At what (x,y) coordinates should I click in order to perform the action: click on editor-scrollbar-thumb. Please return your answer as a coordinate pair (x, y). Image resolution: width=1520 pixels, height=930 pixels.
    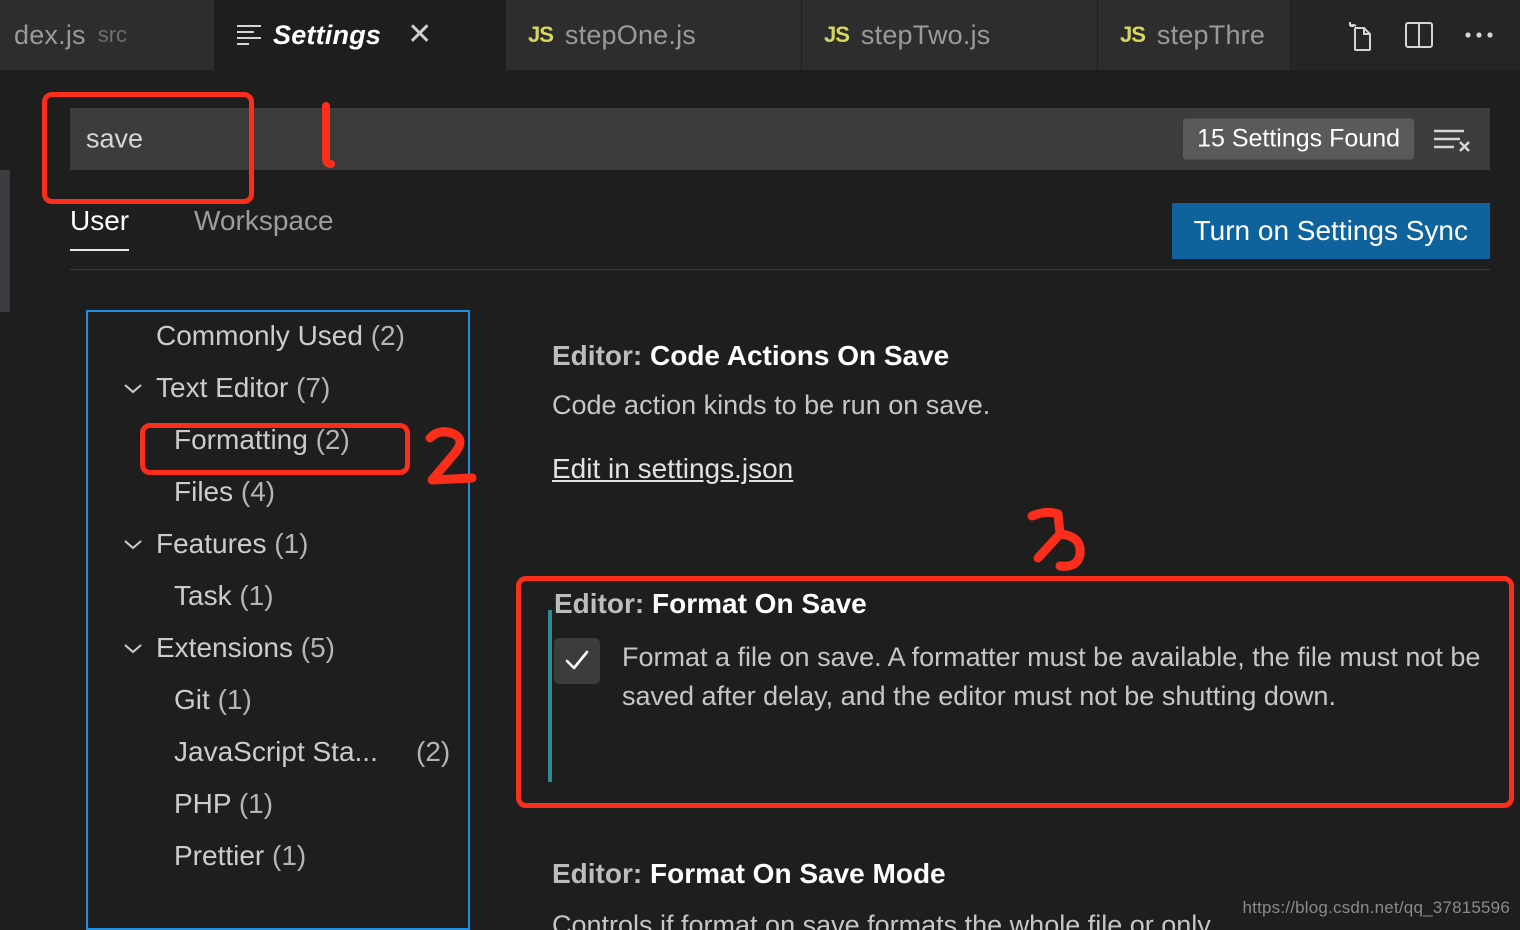
    Looking at the image, I should click on (5, 241).